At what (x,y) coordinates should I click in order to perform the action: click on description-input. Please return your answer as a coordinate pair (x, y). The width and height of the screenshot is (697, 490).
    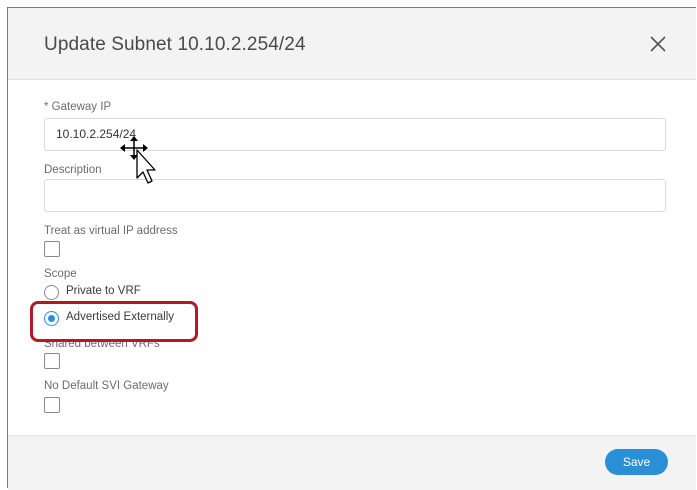
    Looking at the image, I should click on (355, 195).